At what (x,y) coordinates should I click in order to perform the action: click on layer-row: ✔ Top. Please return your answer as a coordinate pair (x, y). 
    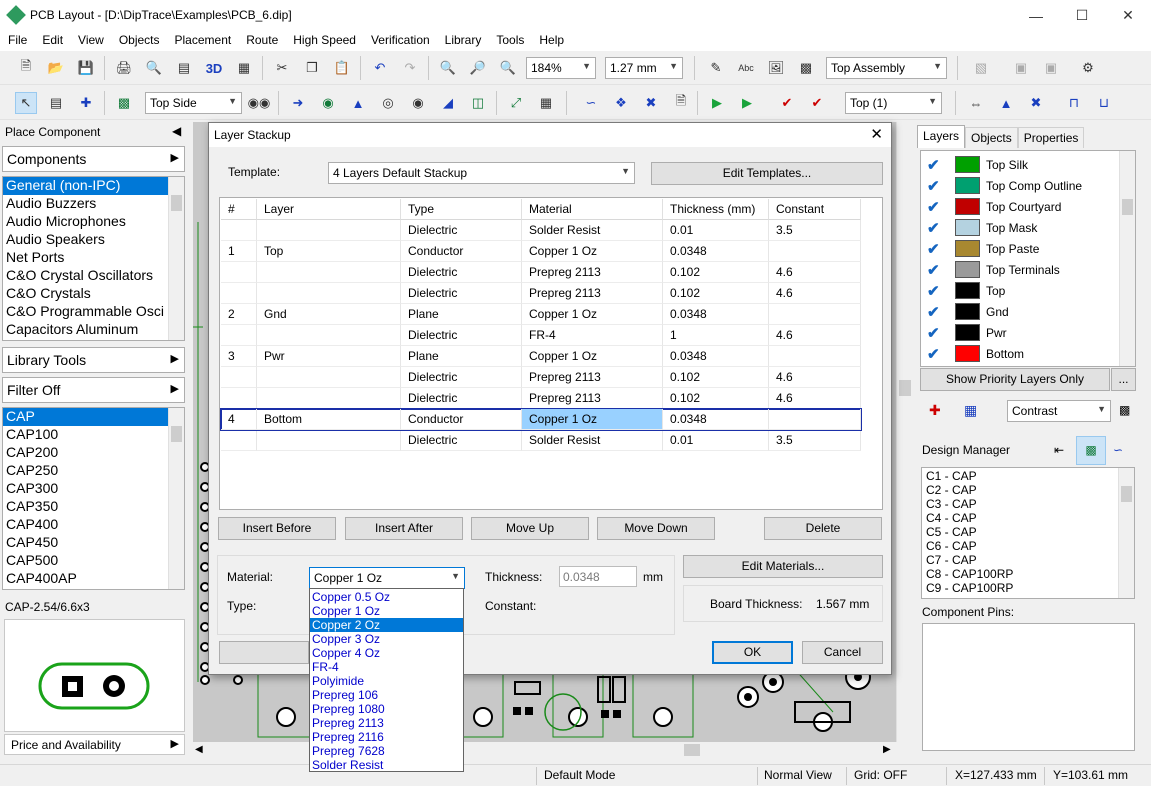
    Looking at the image, I should click on (1019, 290).